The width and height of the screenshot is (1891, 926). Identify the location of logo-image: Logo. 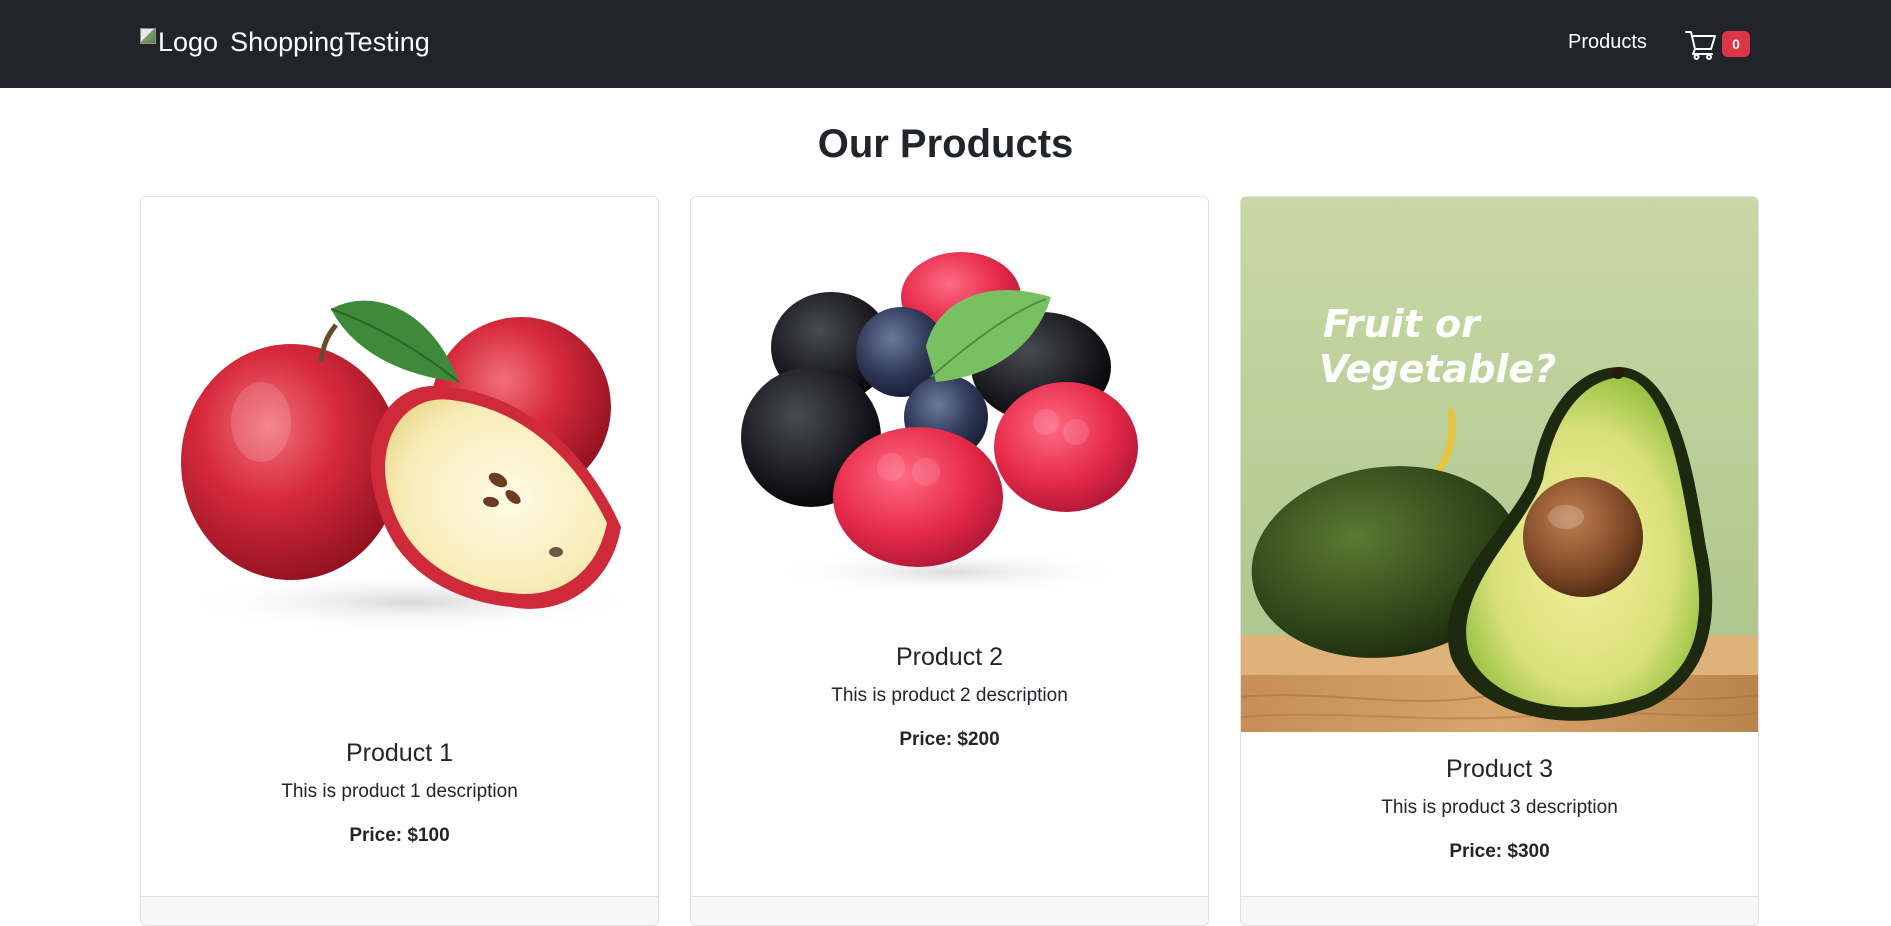
(179, 42).